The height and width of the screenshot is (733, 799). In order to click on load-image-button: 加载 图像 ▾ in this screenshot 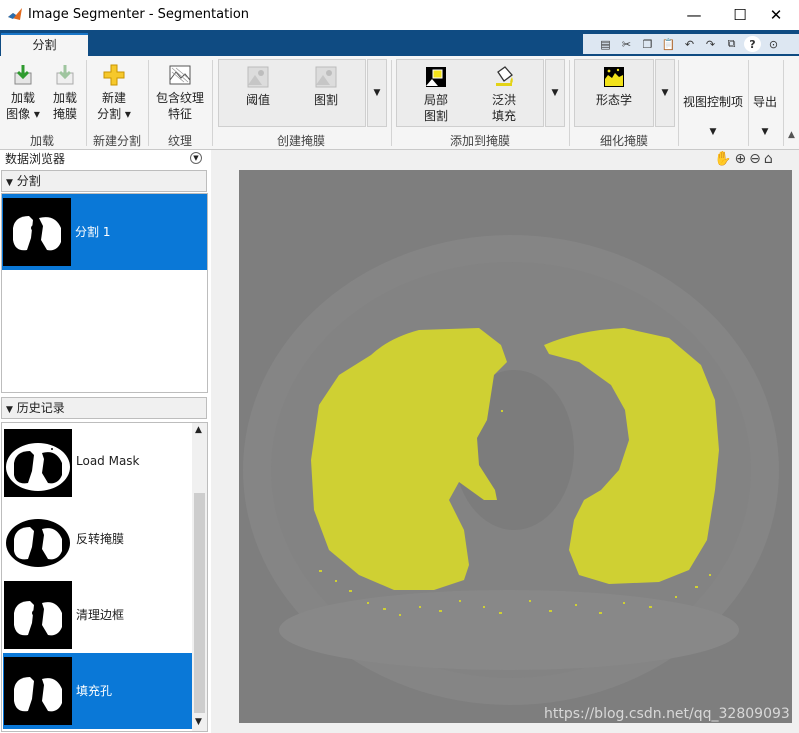, I will do `click(23, 92)`.